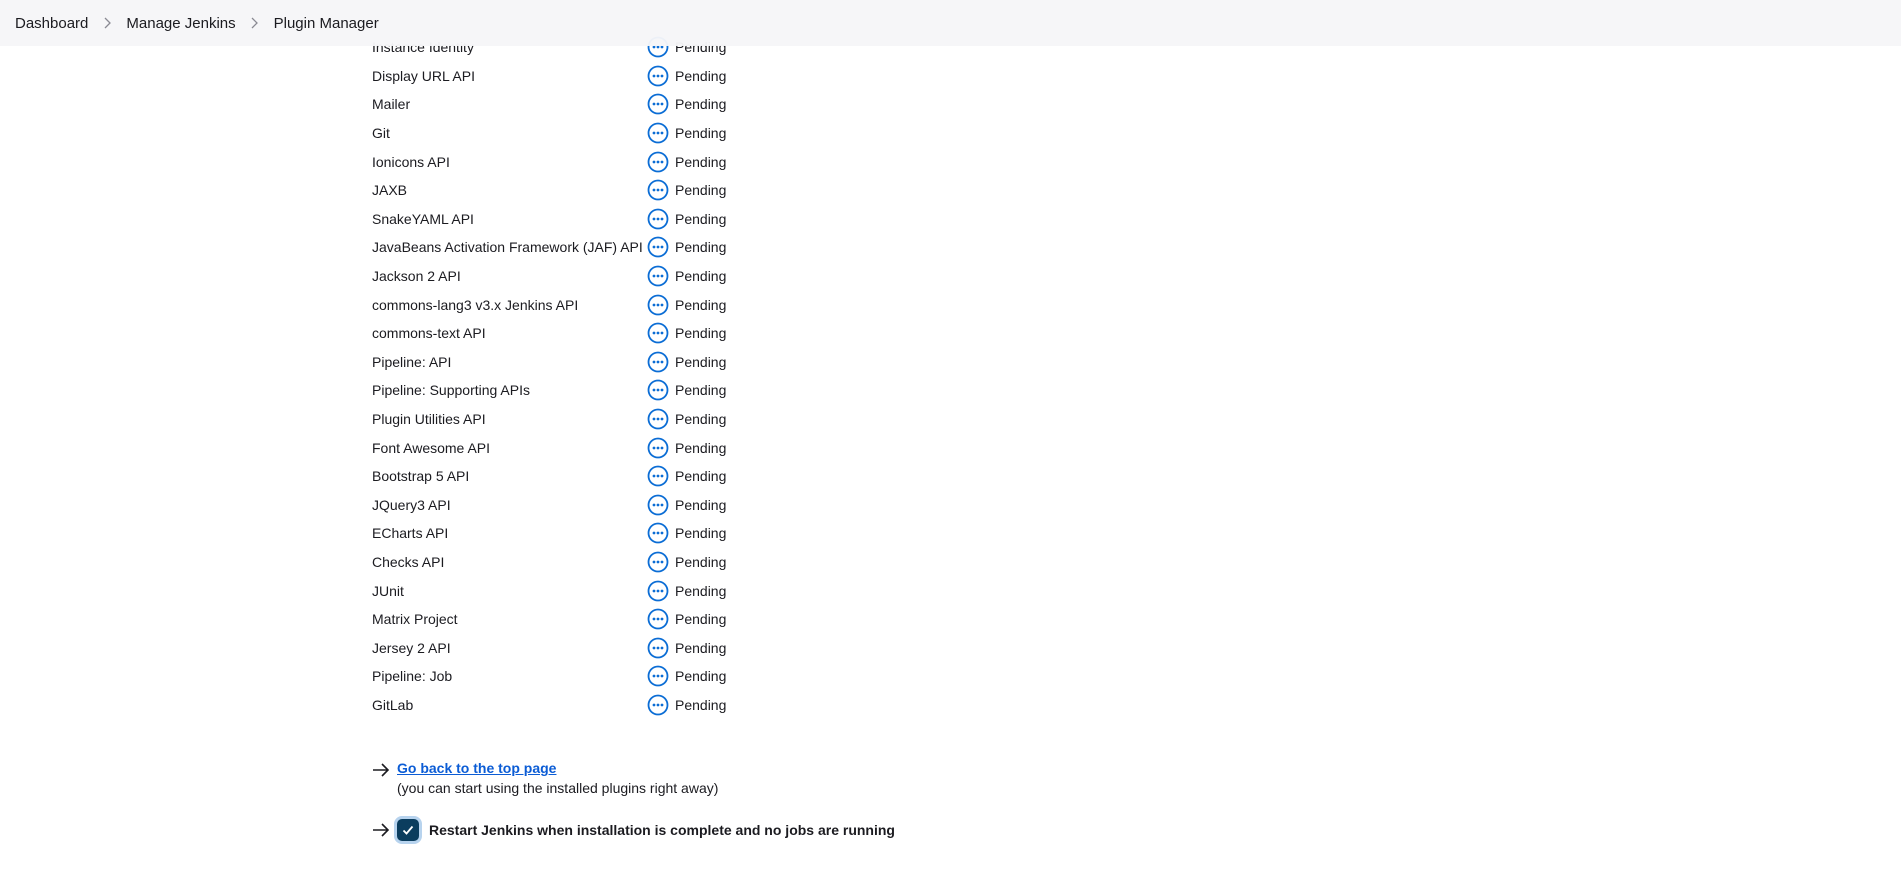 The height and width of the screenshot is (893, 1901). Describe the element at coordinates (572, 276) in the screenshot. I see `plugin-row: Jackson 2 API Pending` at that location.